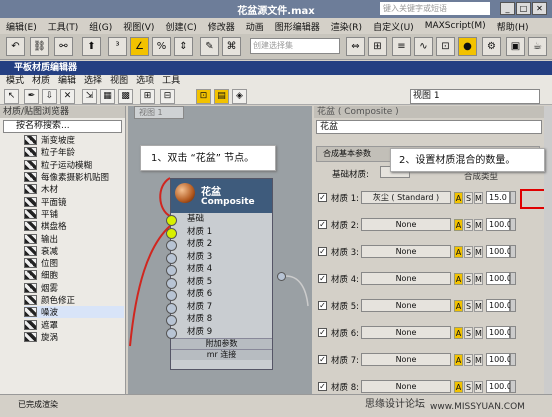 The image size is (552, 417). What do you see at coordinates (219, 244) in the screenshot?
I see `node-slot: 材质 2` at bounding box center [219, 244].